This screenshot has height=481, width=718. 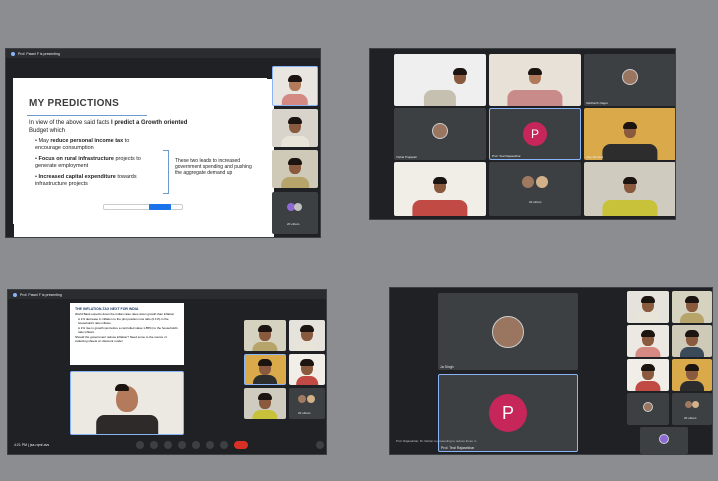 What do you see at coordinates (508, 413) in the screenshot?
I see `participant-avatar-letter: P` at bounding box center [508, 413].